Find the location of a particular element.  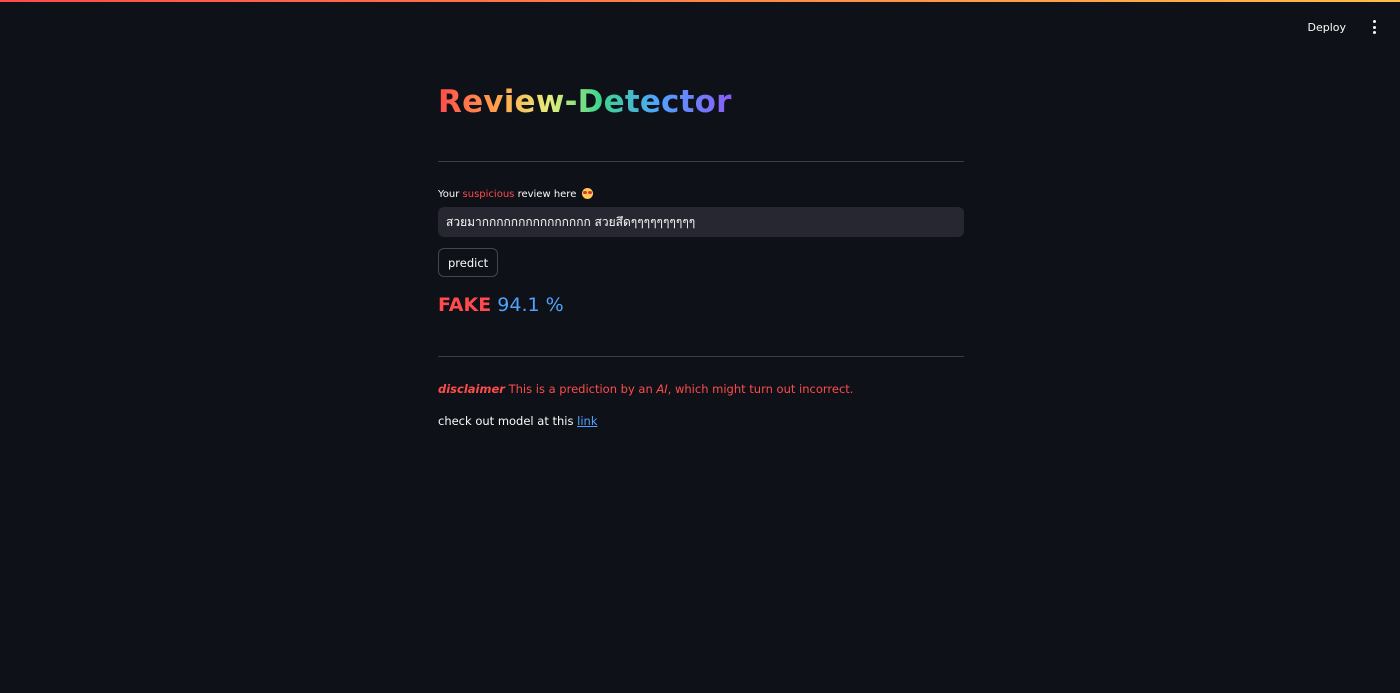

divider-top is located at coordinates (701, 161).